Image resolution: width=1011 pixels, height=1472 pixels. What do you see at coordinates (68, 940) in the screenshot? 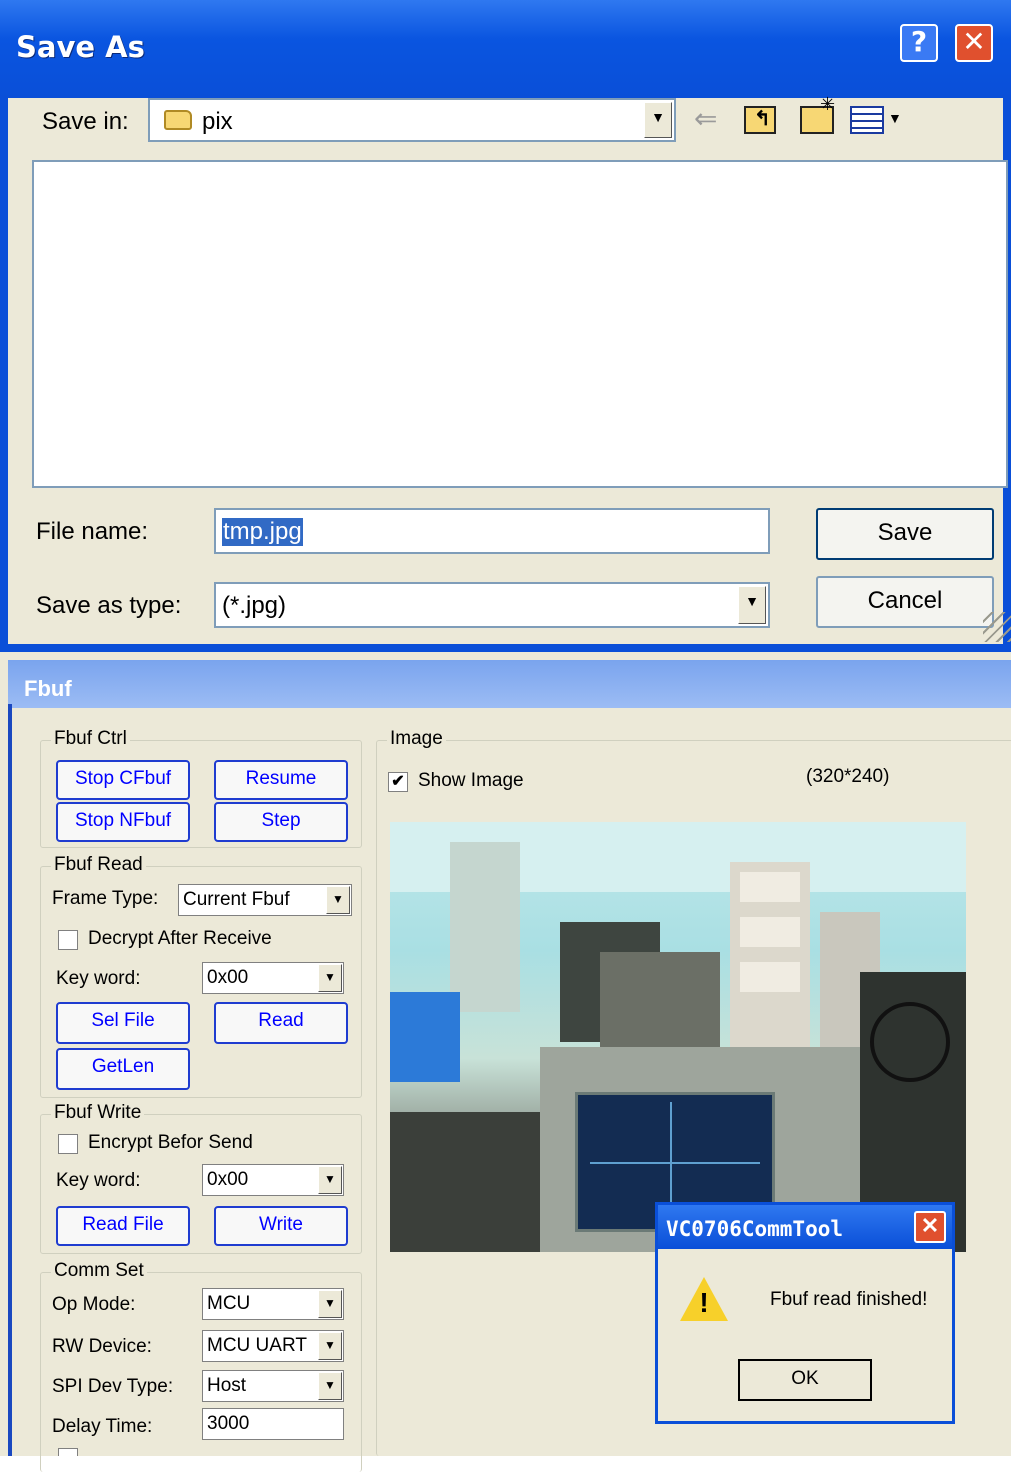
I see `decrypt-checkbox` at bounding box center [68, 940].